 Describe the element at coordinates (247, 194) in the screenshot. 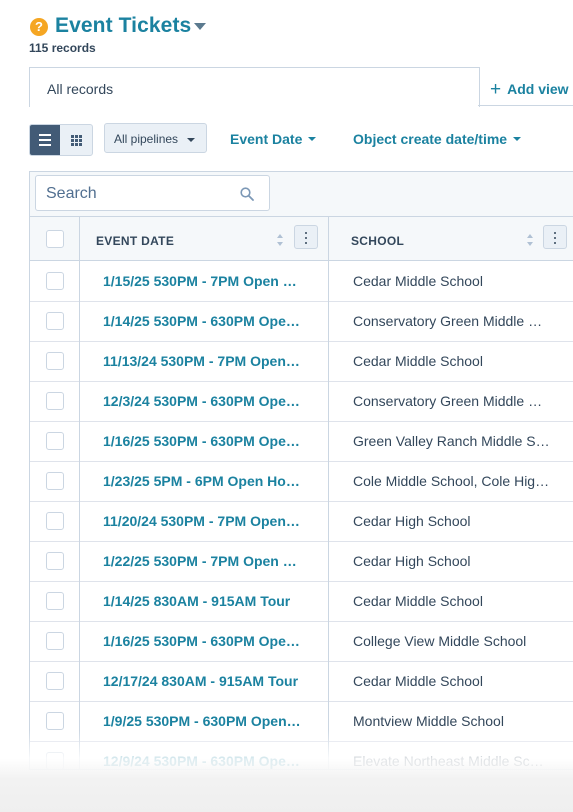

I see `search-icon` at that location.